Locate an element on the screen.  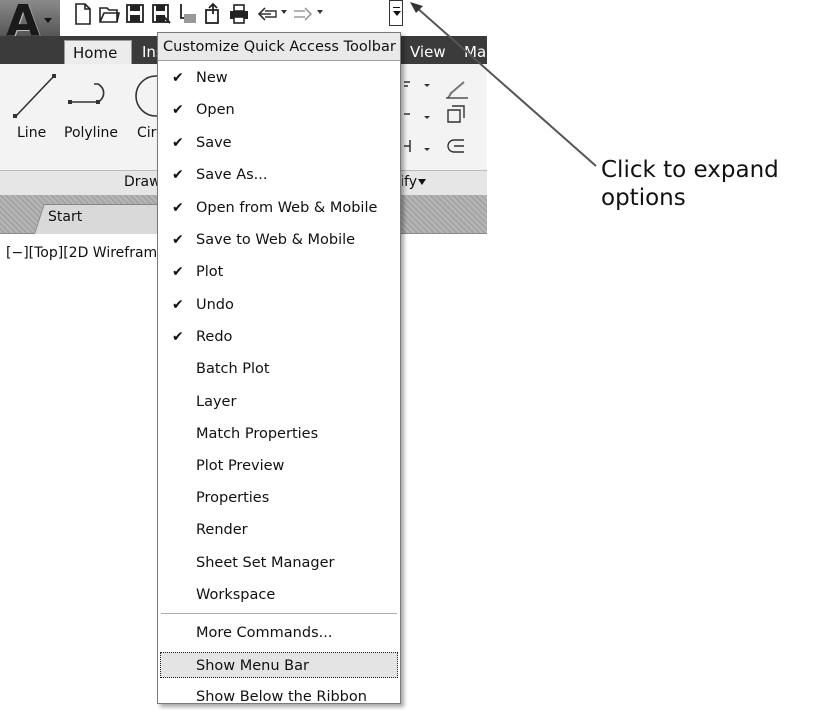
line-tool-label: Line is located at coordinates (31, 133).